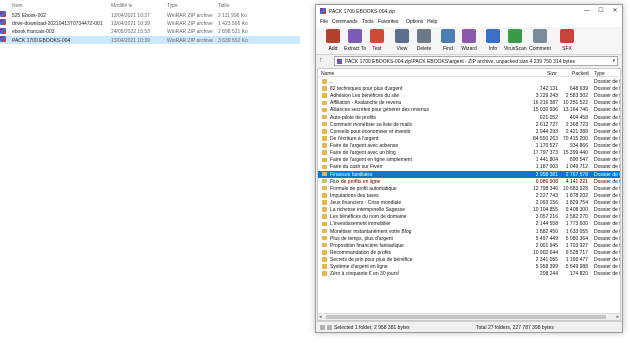 The height and width of the screenshot is (343, 630). I want to click on cell-packed: 9 408 300, so click(576, 210).